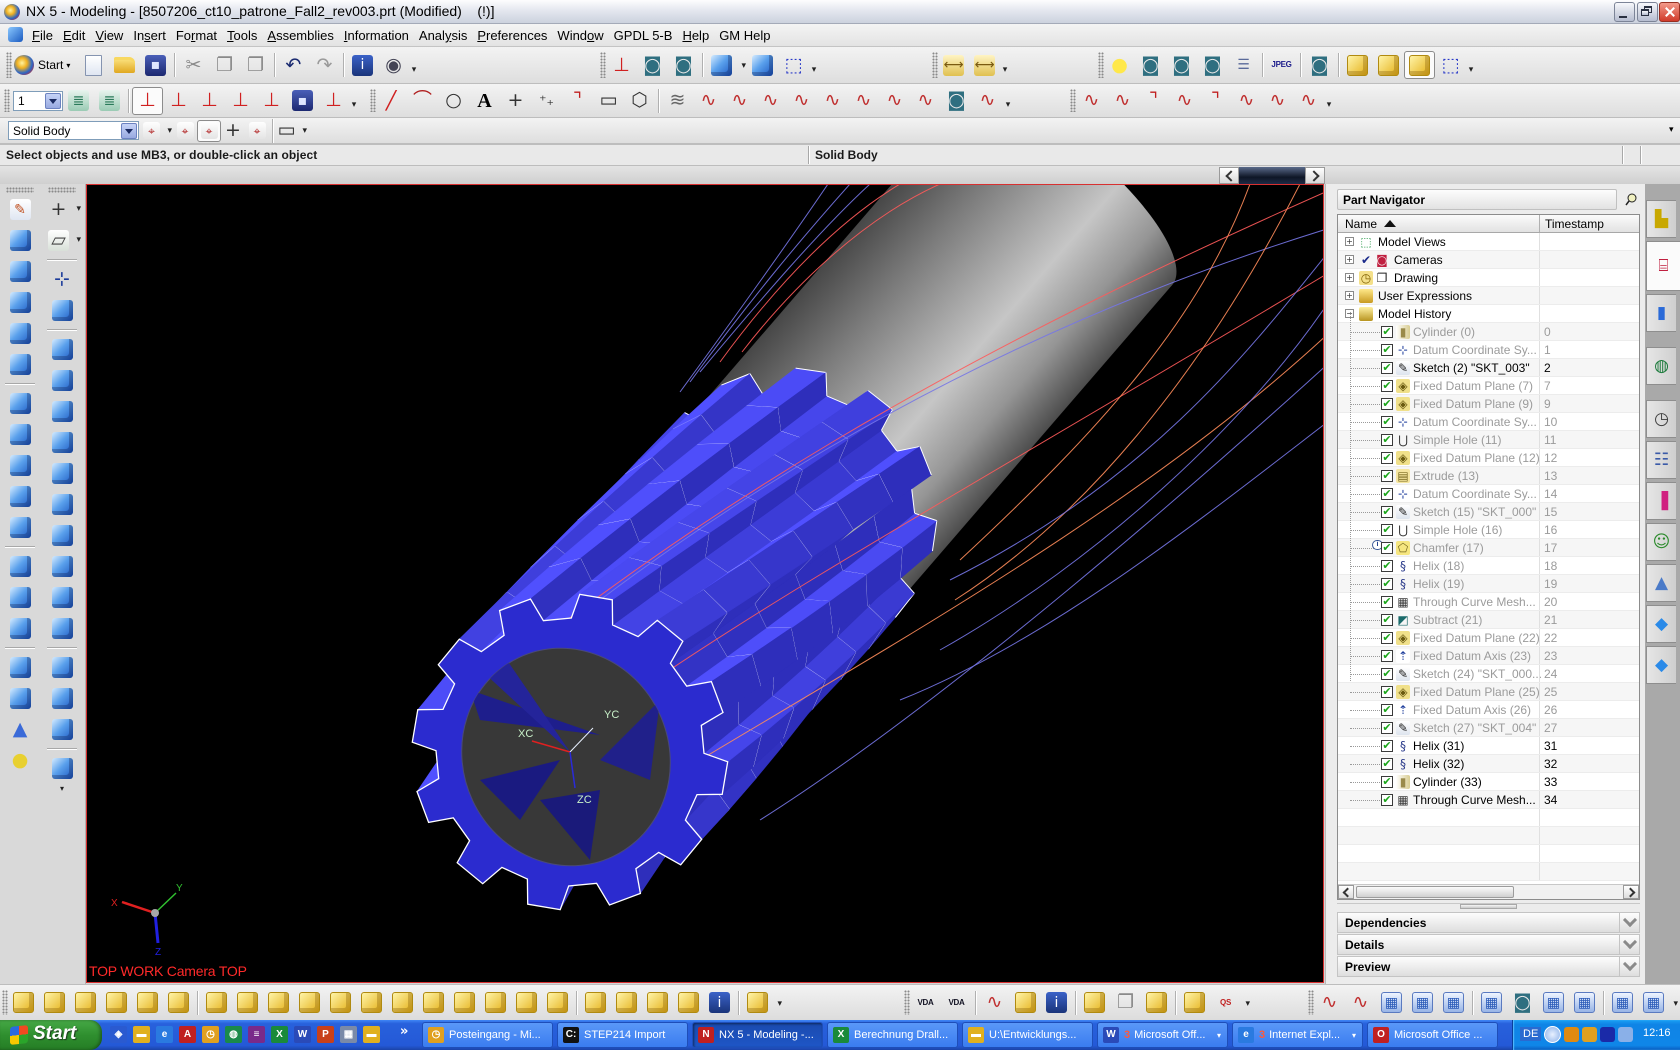 The image size is (1680, 1050). Describe the element at coordinates (1488, 656) in the screenshot. I see `history-row: ✔ ⇡ Fixed Datum Axis (23) 23` at that location.